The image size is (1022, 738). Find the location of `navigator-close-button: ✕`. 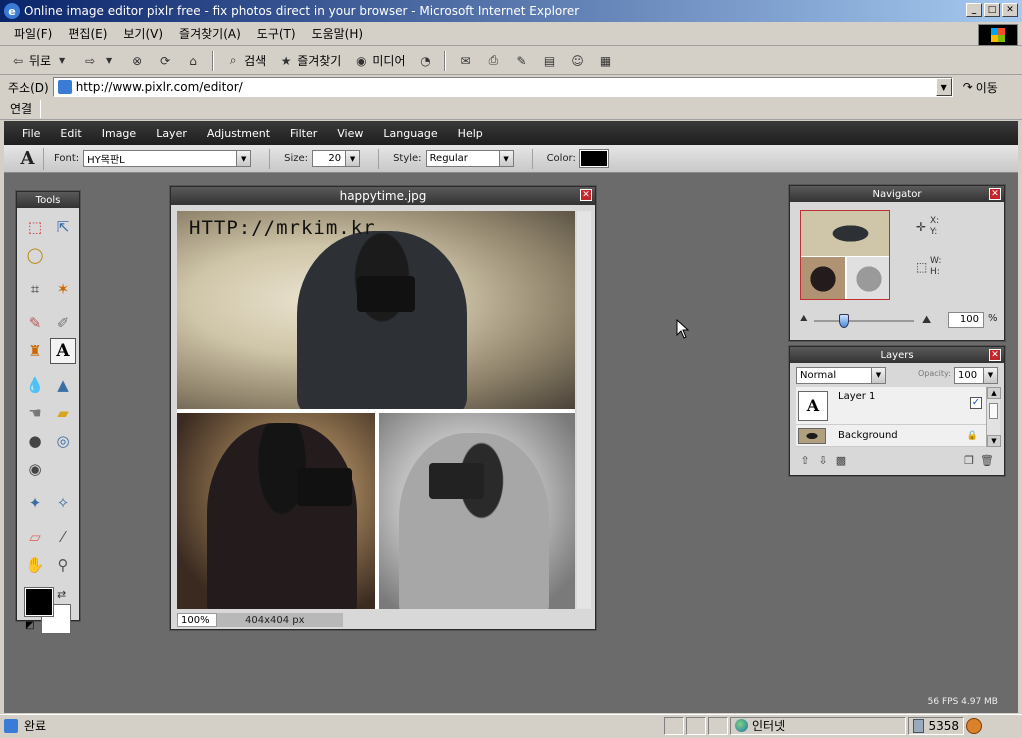

navigator-close-button: ✕ is located at coordinates (995, 194).